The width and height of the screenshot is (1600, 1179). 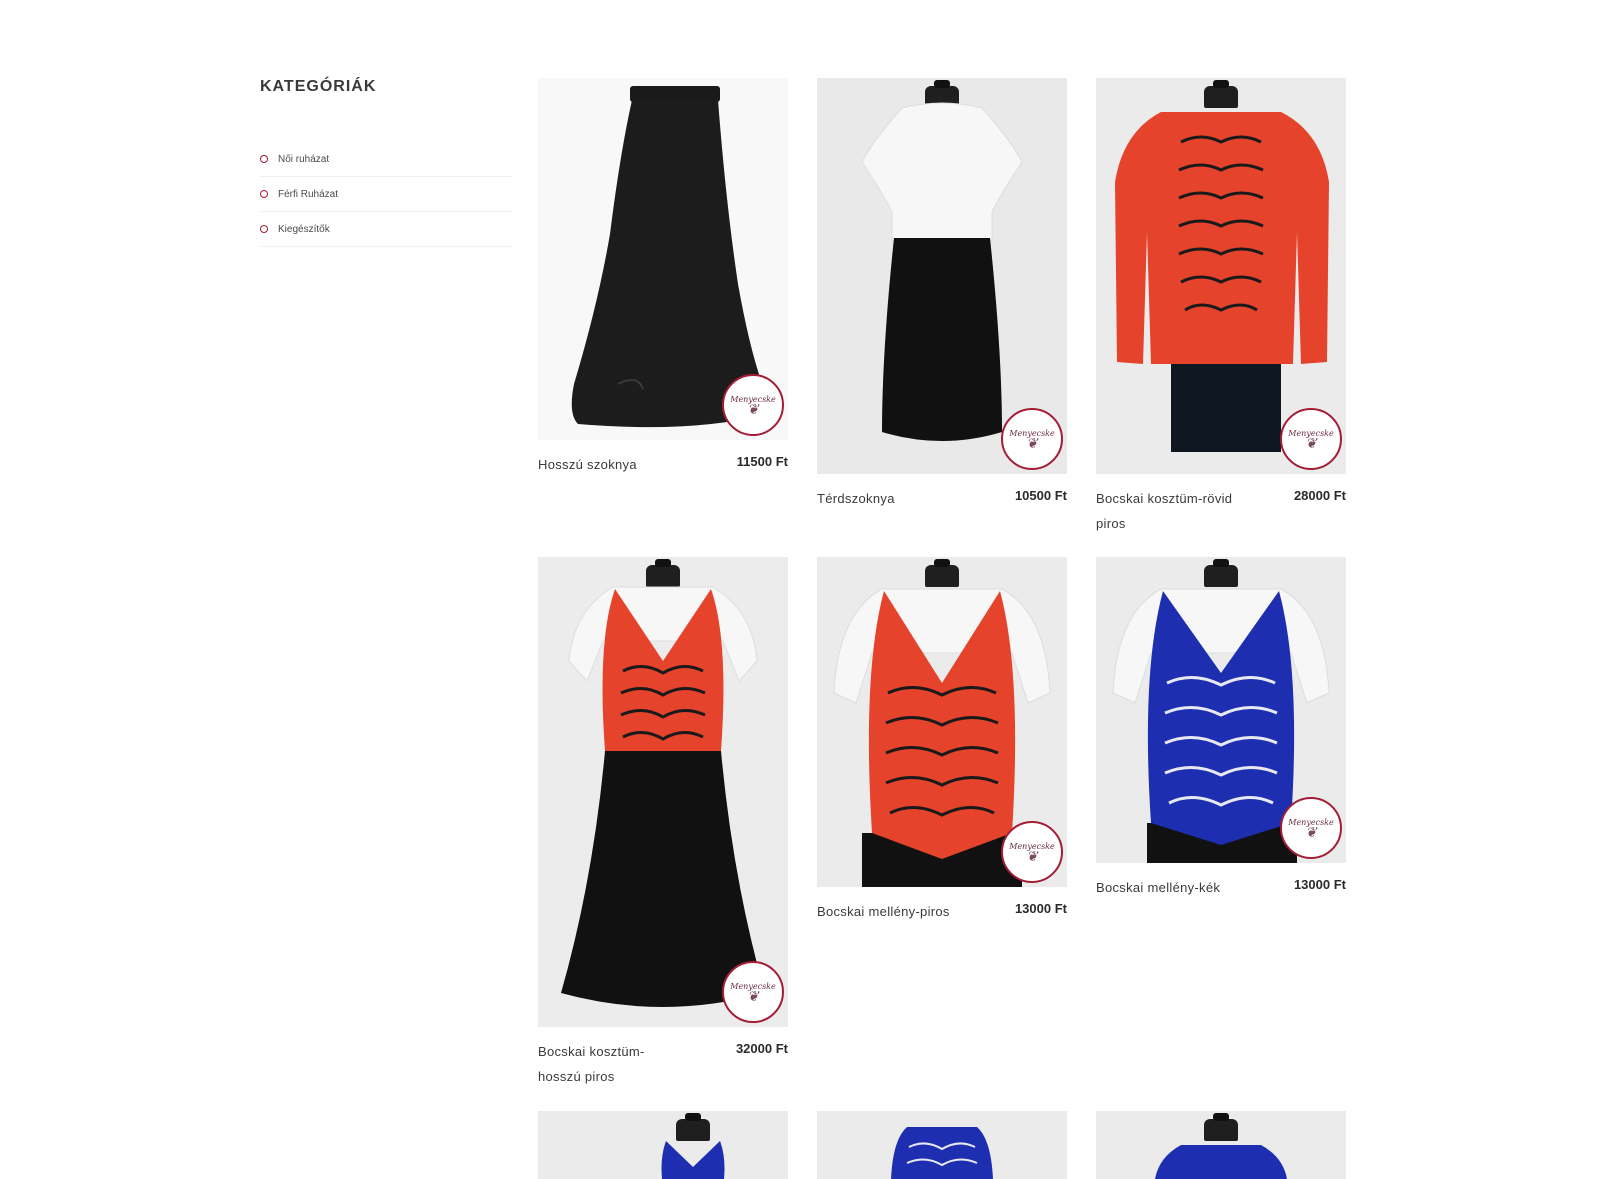 What do you see at coordinates (1166, 887) in the screenshot?
I see `product-name: Bocskai mellény-kék` at bounding box center [1166, 887].